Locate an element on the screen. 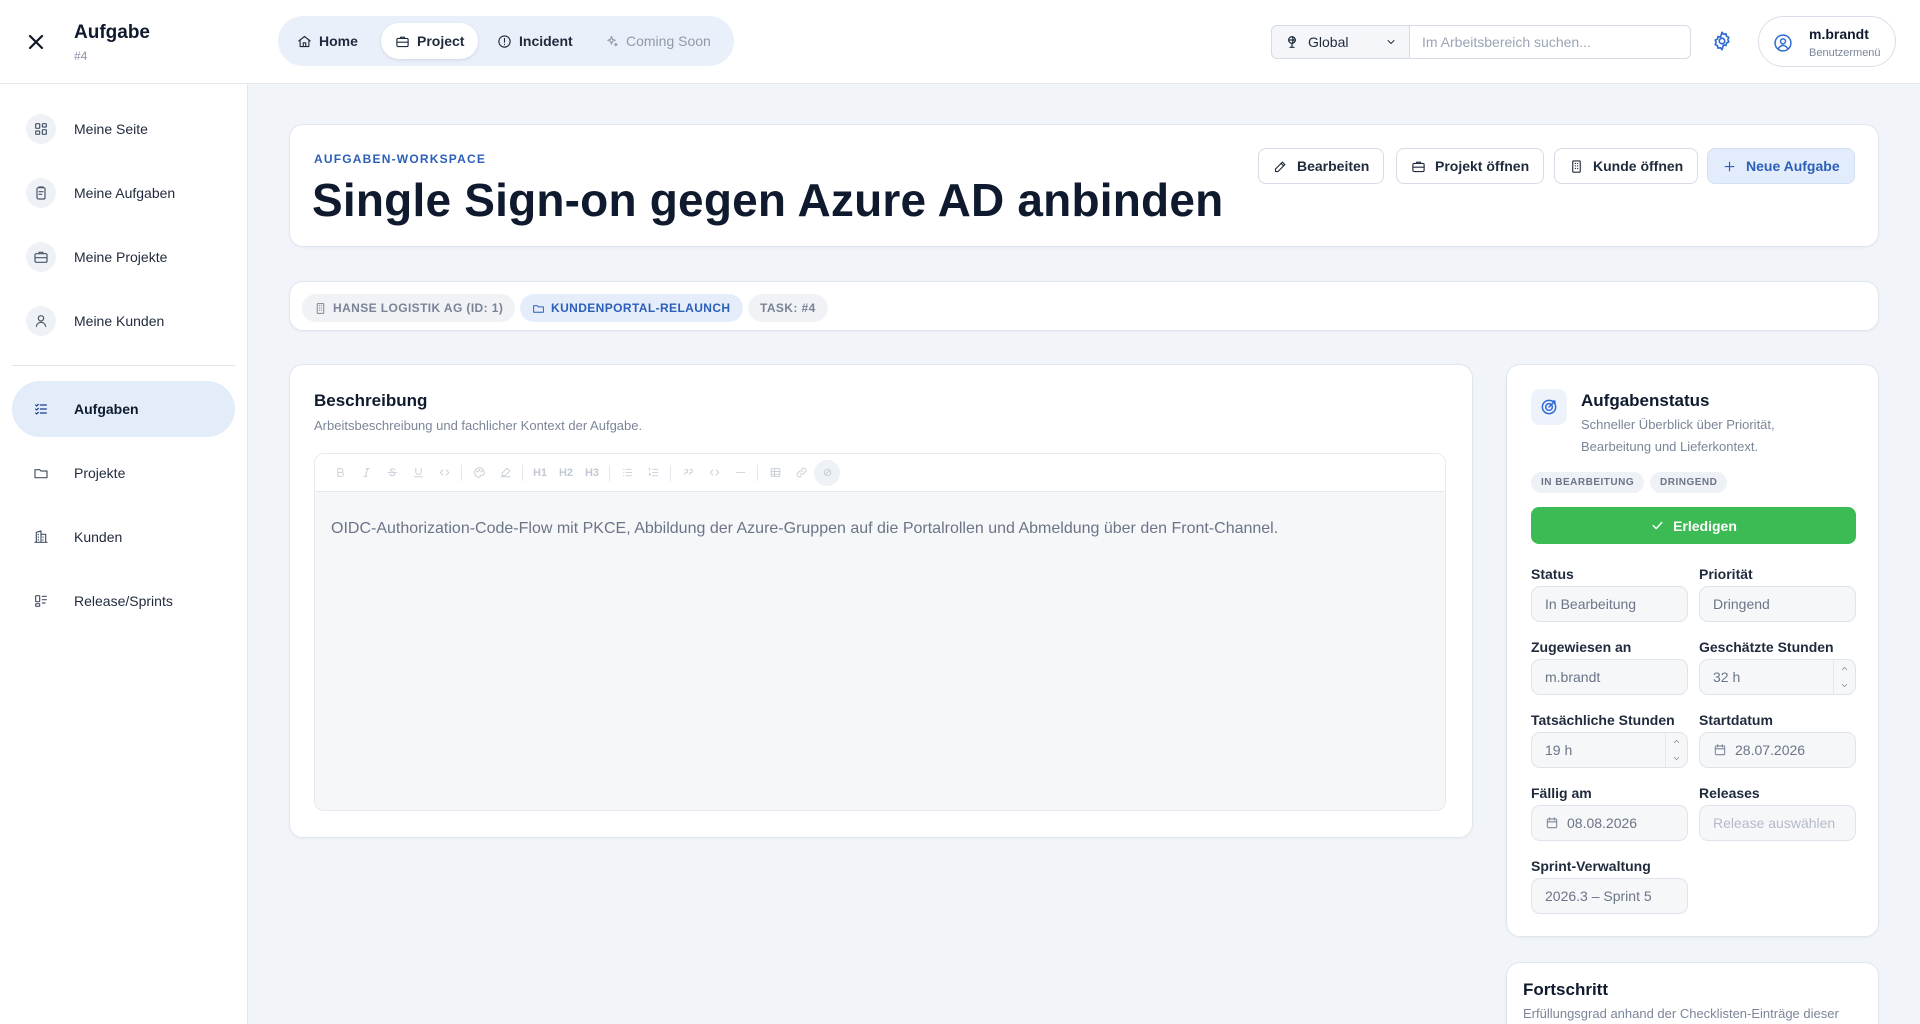 The height and width of the screenshot is (1024, 1920). highlighter-icon is located at coordinates (505, 473).